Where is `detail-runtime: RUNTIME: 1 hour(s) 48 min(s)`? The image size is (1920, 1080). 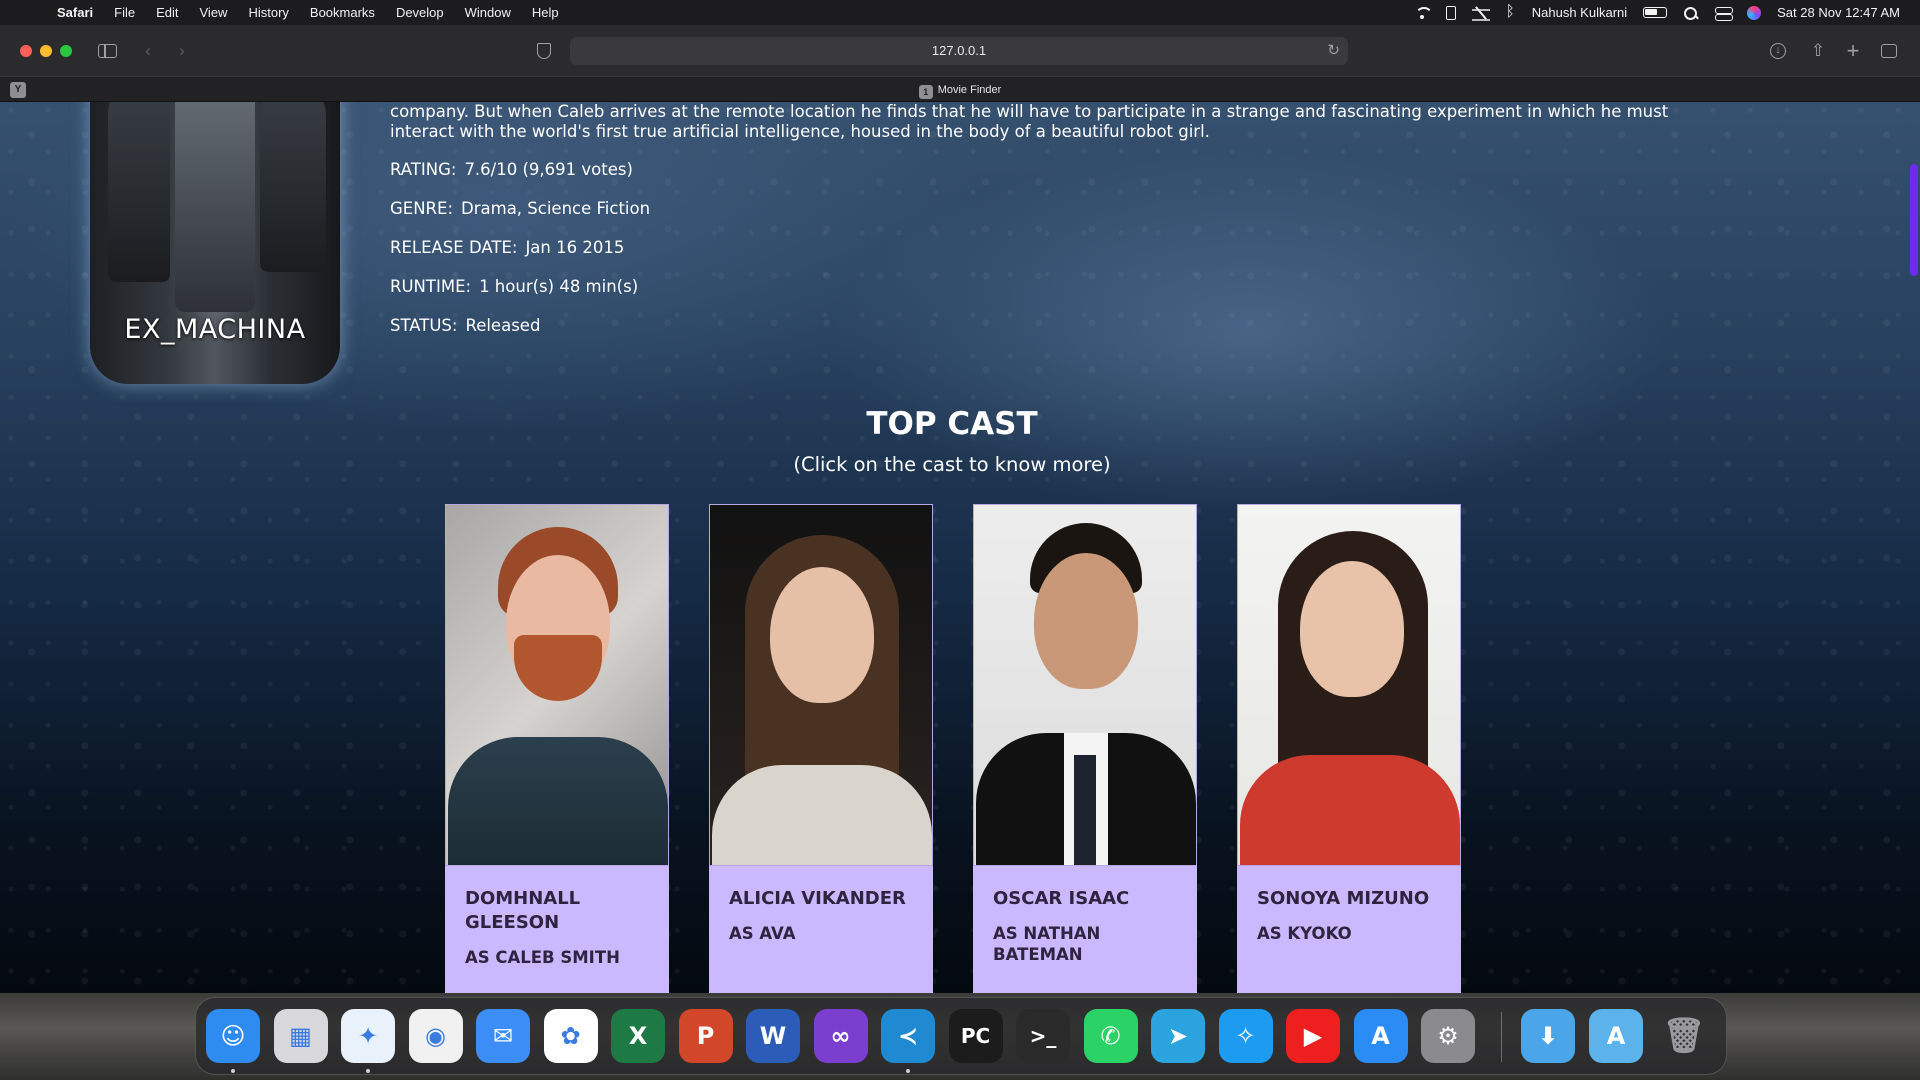 detail-runtime: RUNTIME: 1 hour(s) 48 min(s) is located at coordinates (514, 286).